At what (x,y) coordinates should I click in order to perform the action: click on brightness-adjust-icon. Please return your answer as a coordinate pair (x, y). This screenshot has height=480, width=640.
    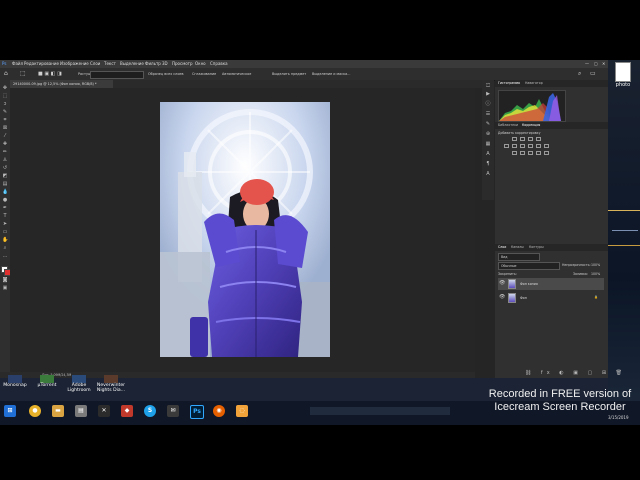
    Looking at the image, I should click on (514, 139).